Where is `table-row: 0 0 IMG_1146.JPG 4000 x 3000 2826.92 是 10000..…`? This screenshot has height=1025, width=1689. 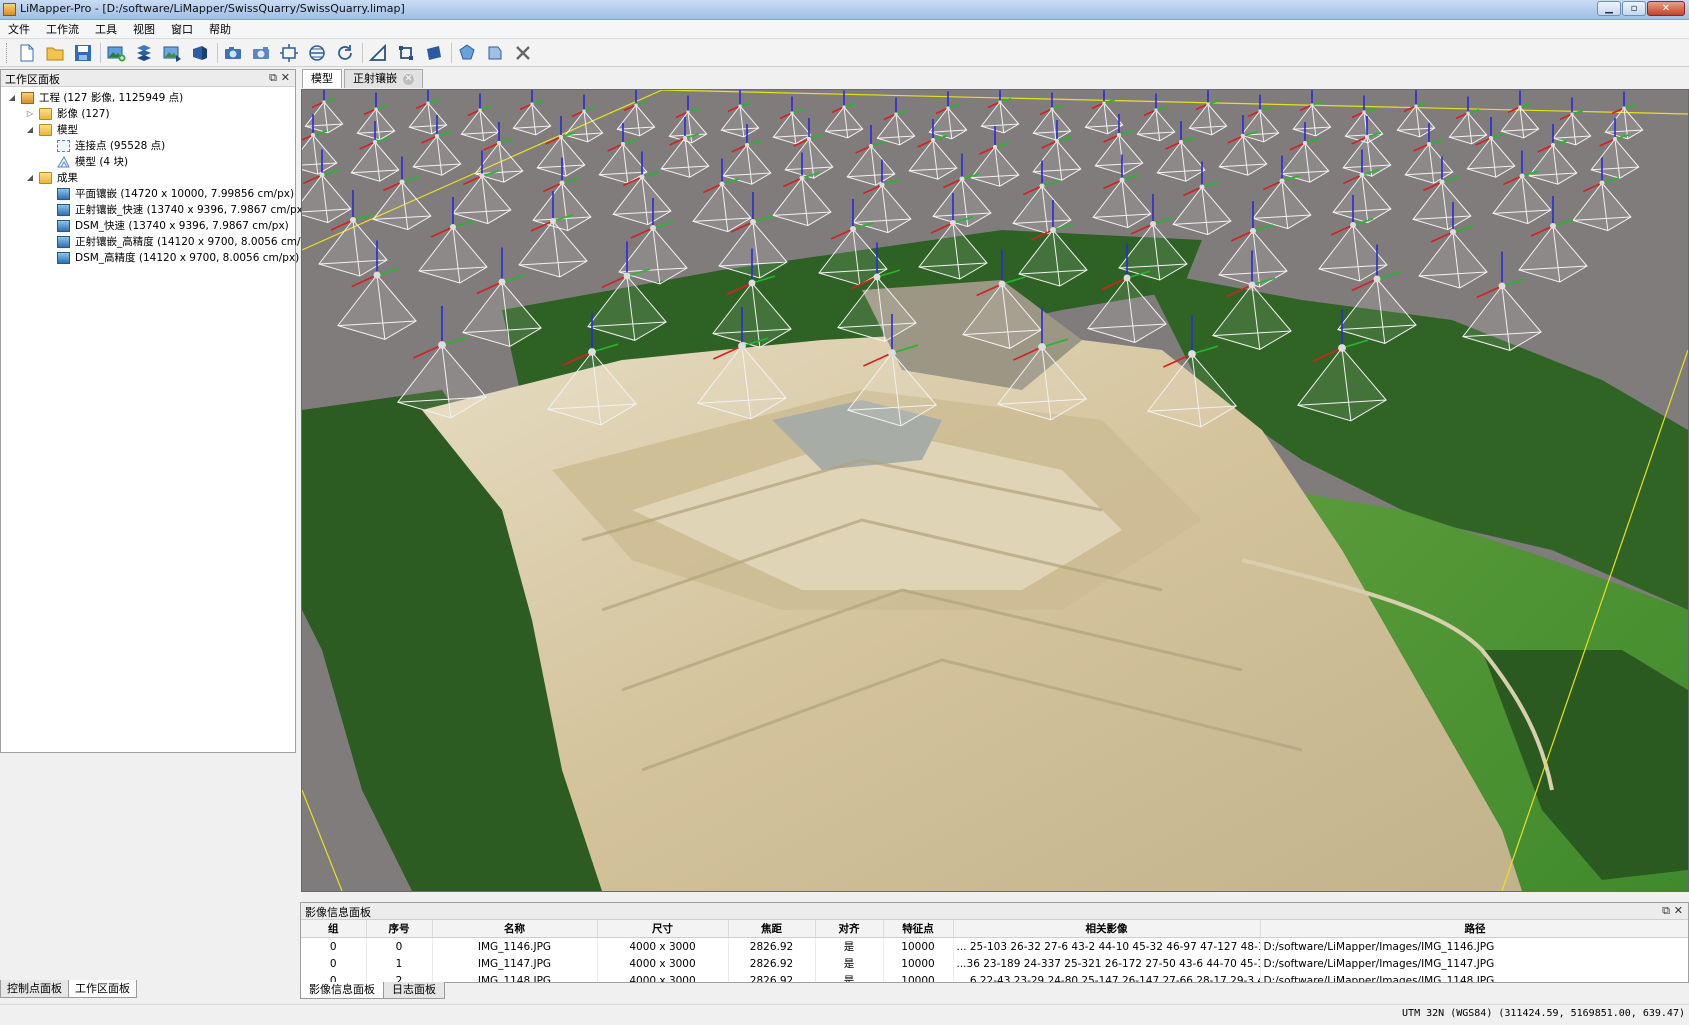 table-row: 0 0 IMG_1146.JPG 4000 x 3000 2826.92 是 10000..… is located at coordinates (994, 946).